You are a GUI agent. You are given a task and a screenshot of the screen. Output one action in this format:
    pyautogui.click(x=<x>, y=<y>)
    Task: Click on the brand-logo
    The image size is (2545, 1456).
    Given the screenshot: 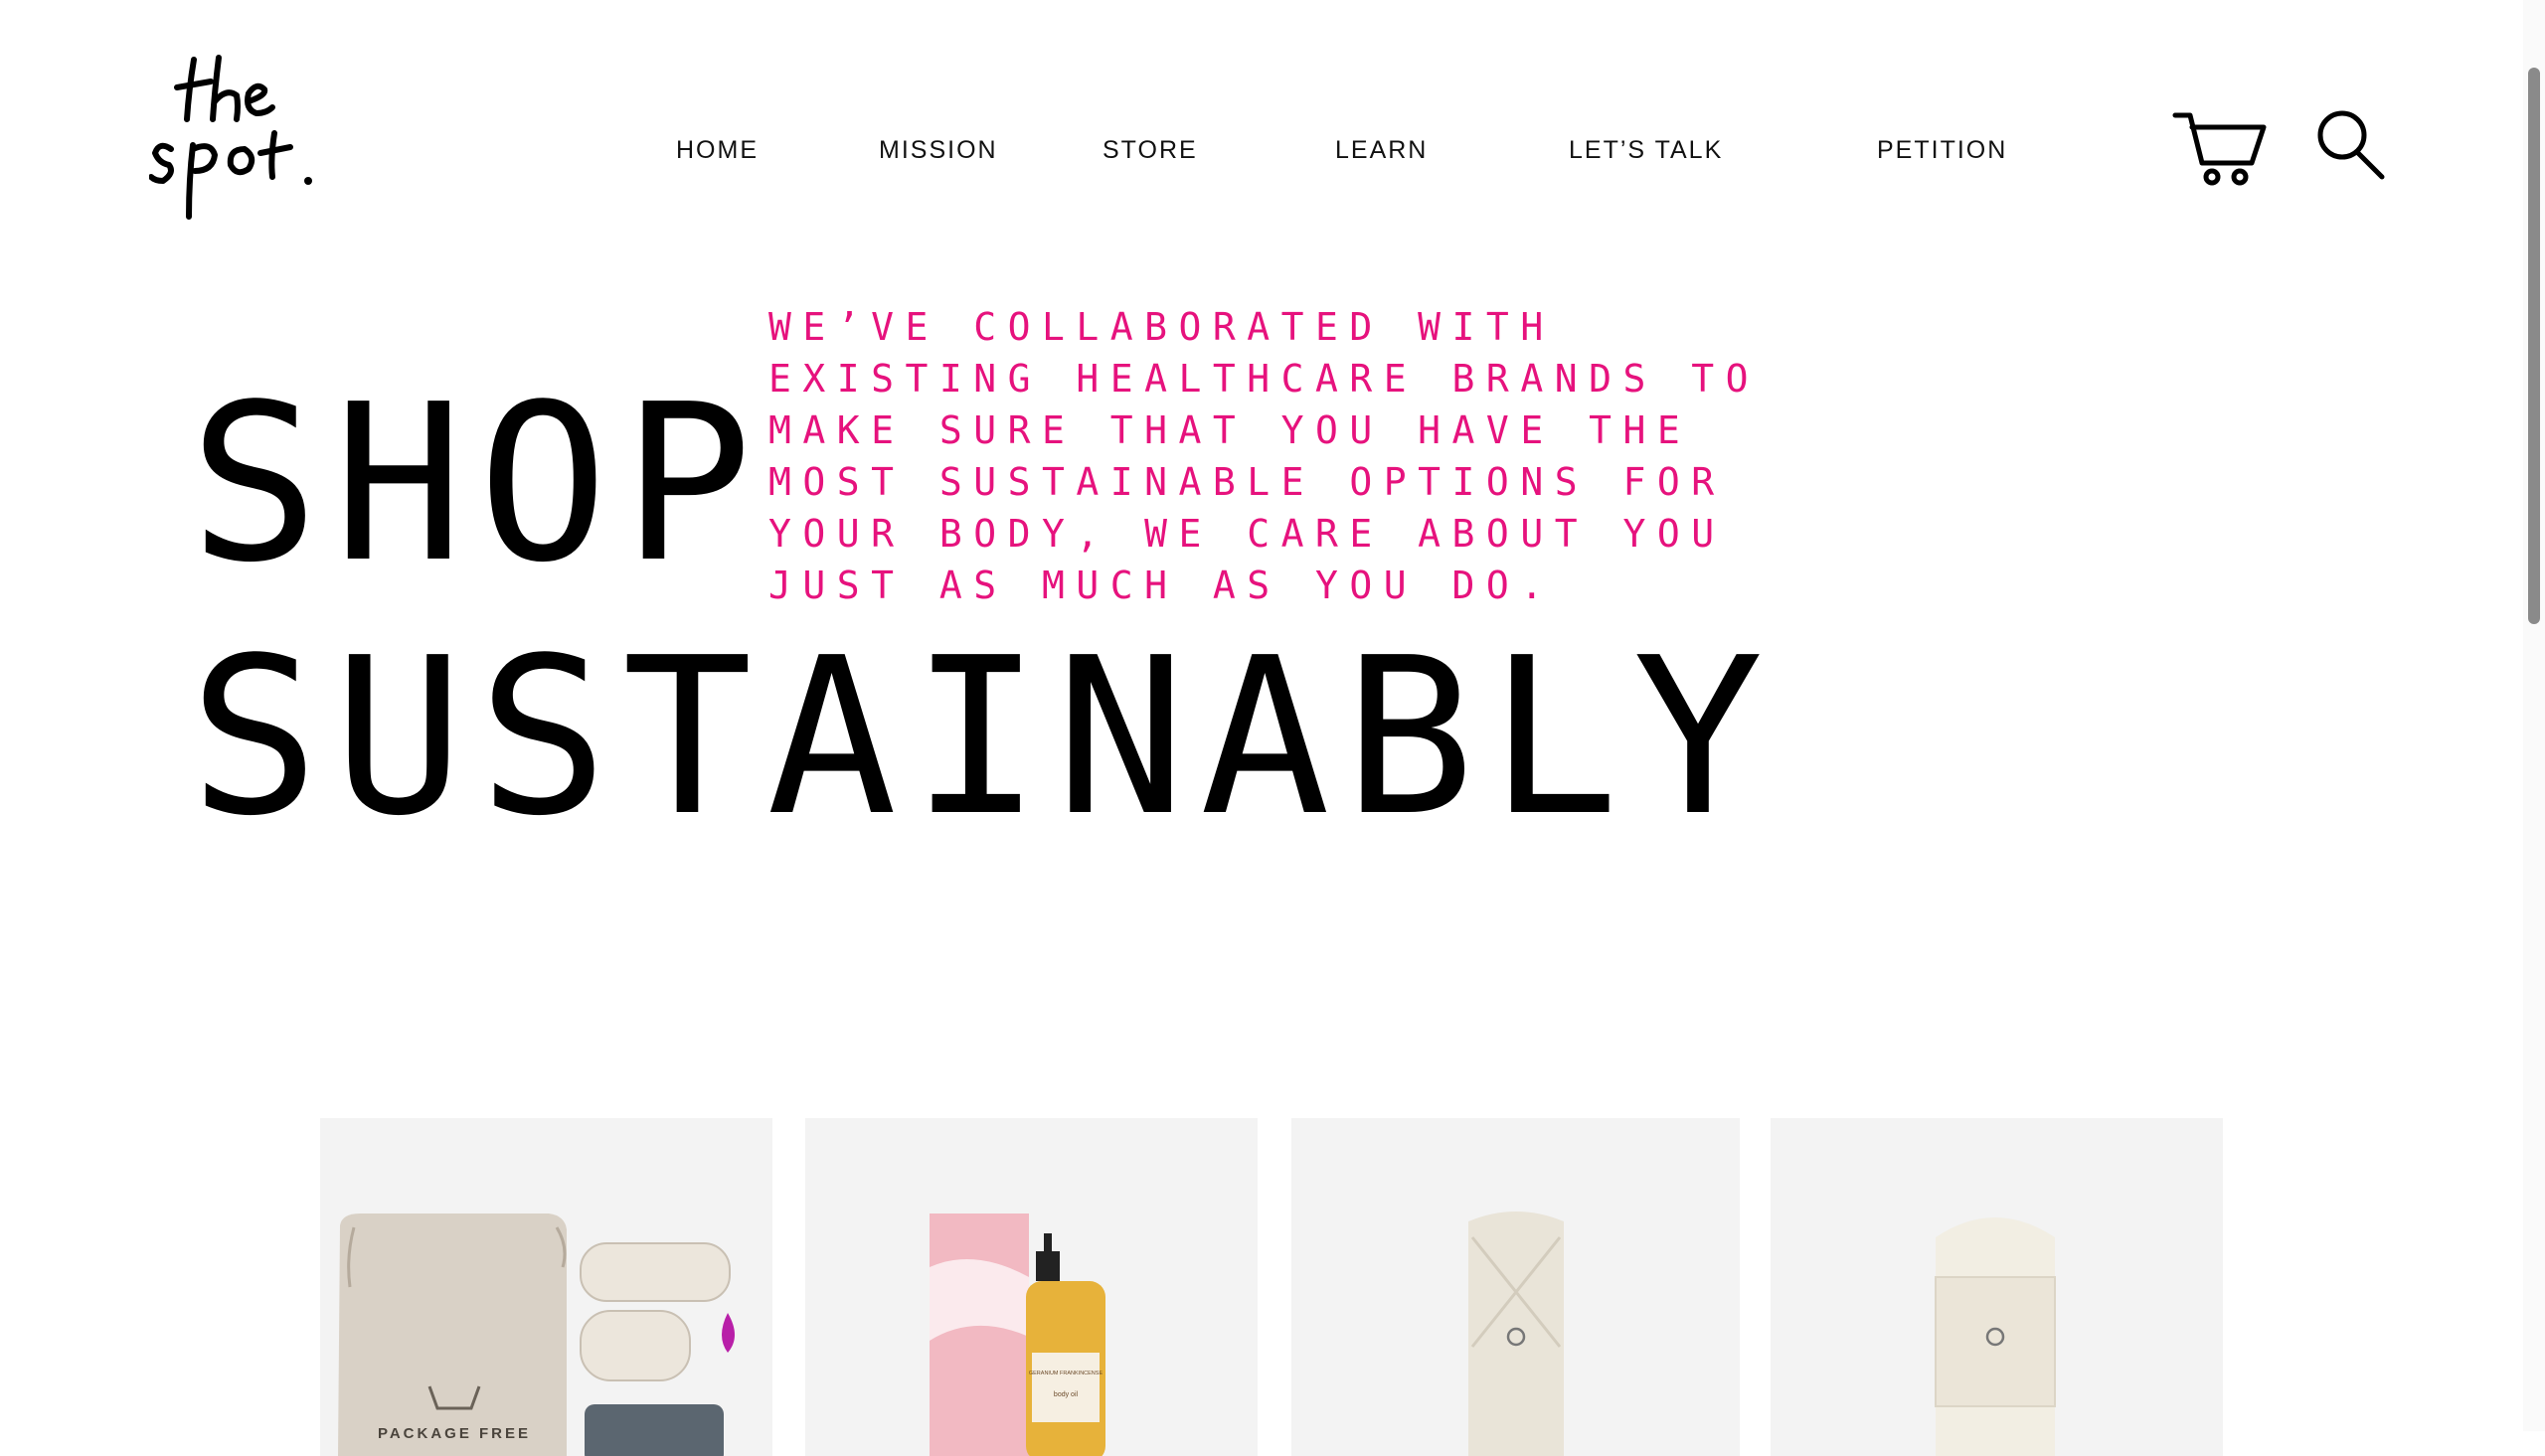 What is the action you would take?
    pyautogui.click(x=248, y=139)
    